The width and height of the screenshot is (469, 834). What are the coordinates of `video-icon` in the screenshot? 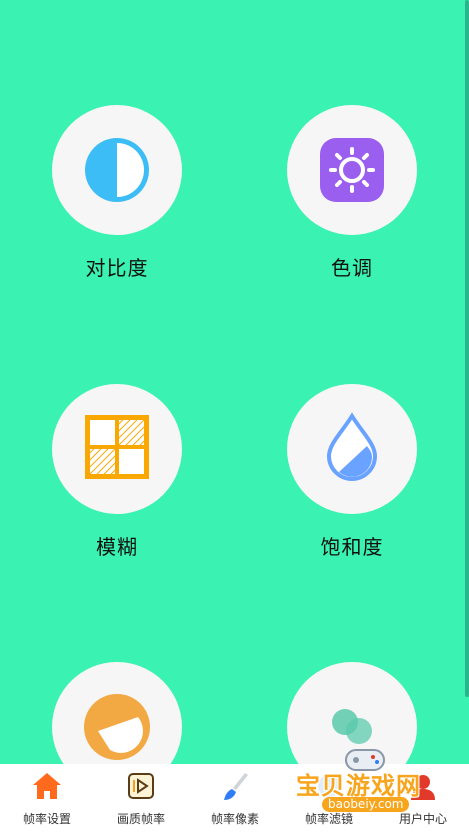 It's located at (141, 786).